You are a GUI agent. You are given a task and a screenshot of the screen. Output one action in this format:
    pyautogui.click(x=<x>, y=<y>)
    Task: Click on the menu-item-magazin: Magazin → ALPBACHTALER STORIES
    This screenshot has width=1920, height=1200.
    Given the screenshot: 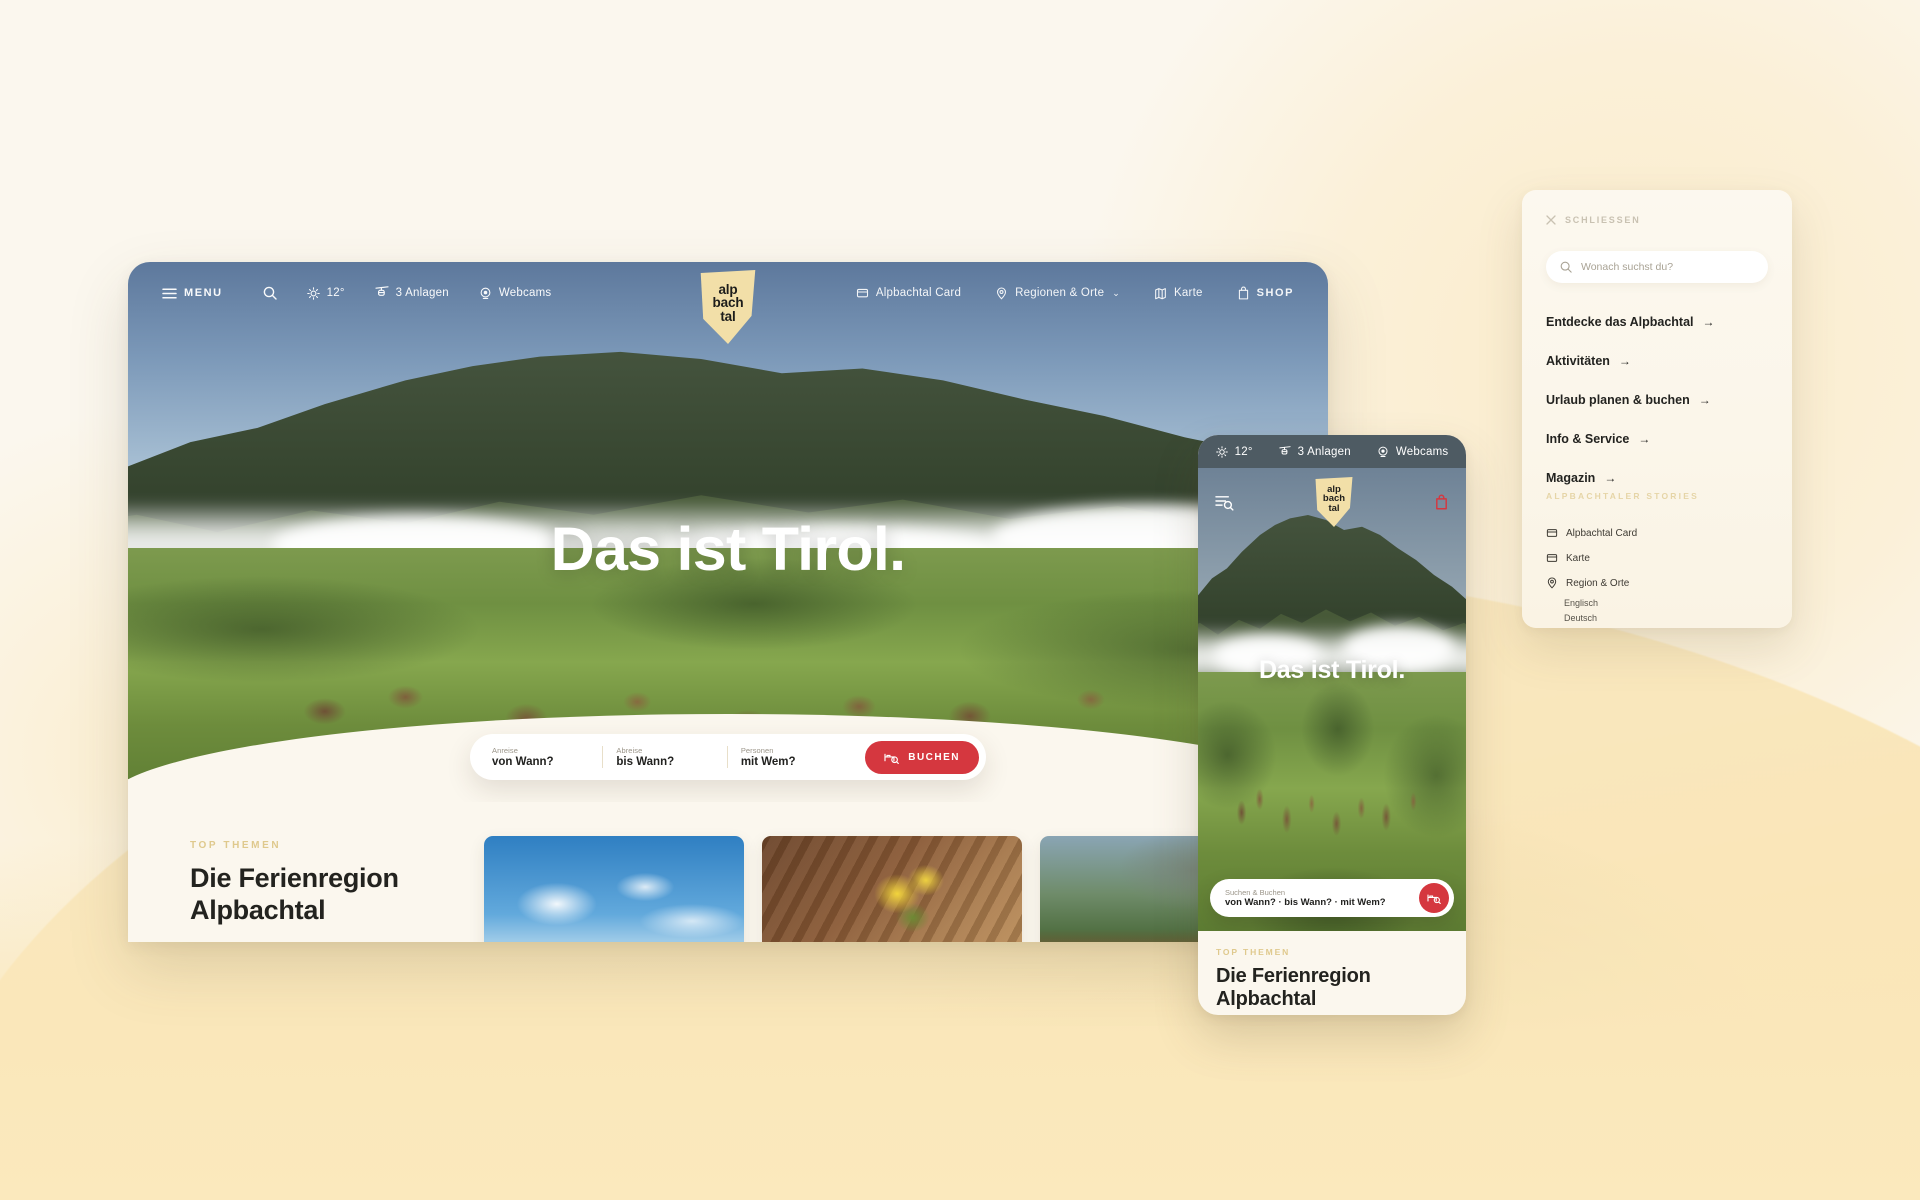 What is the action you would take?
    pyautogui.click(x=1657, y=485)
    